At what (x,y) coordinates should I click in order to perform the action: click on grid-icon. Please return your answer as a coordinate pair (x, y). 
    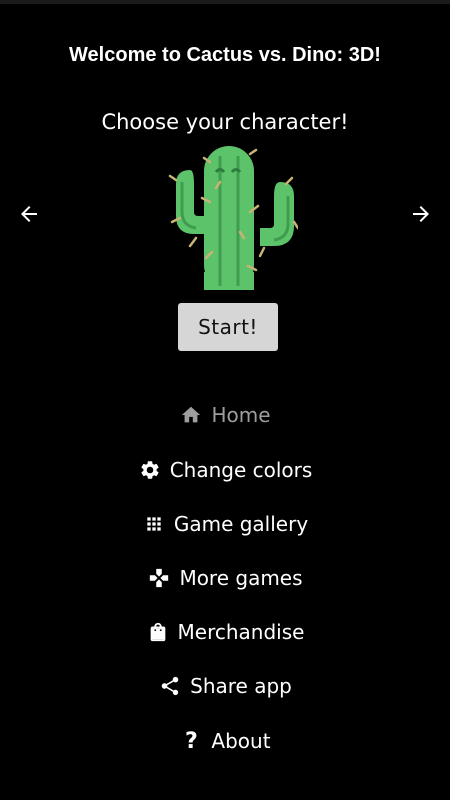
    Looking at the image, I should click on (154, 524).